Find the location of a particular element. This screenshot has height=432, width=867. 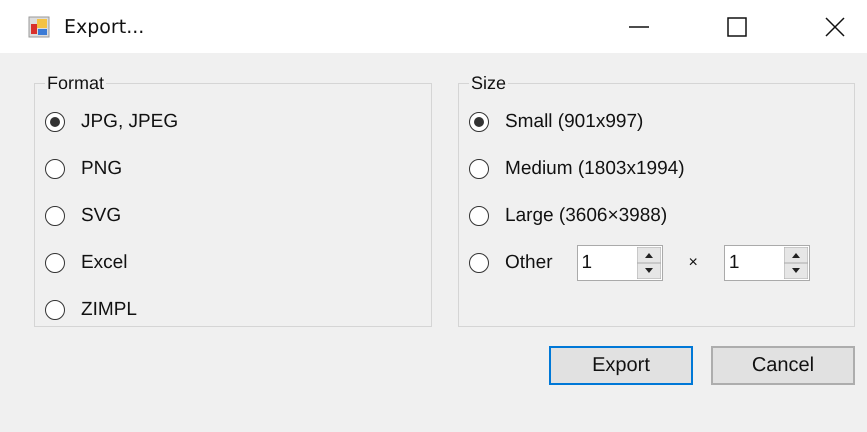

radio-label: Medium (1803x1994) is located at coordinates (595, 169).